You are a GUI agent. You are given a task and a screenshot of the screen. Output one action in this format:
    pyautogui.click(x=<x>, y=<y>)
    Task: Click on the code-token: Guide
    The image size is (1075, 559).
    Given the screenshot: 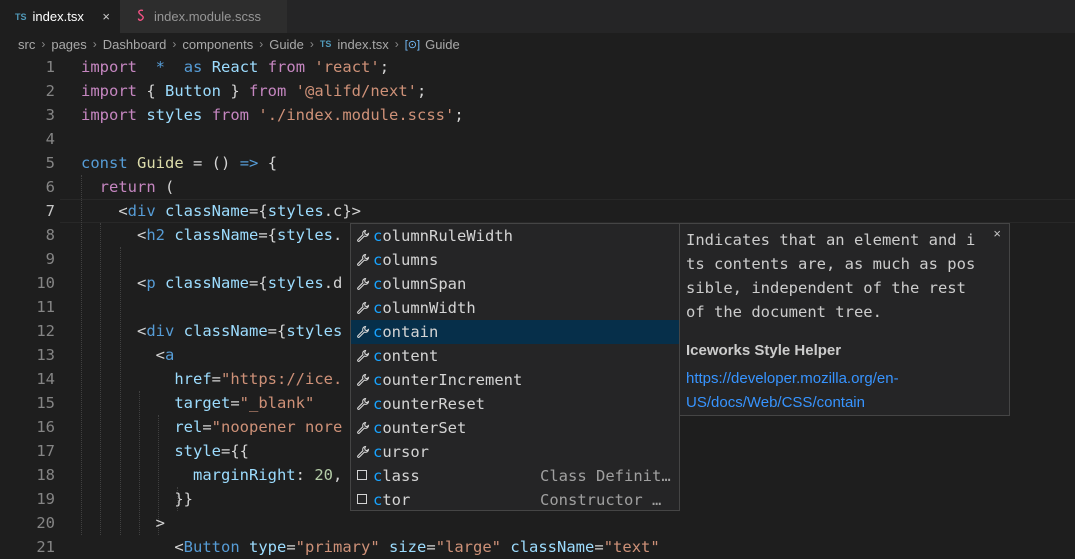 What is the action you would take?
    pyautogui.click(x=160, y=163)
    